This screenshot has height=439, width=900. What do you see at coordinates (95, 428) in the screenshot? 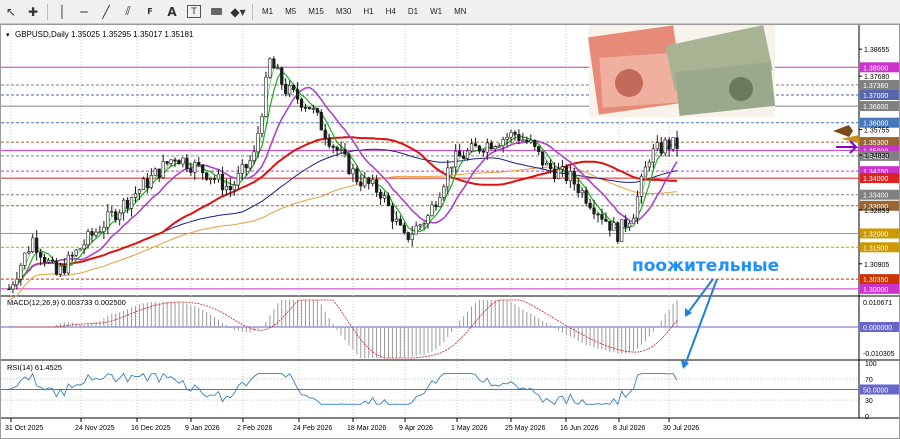
I see `time-tick-label: 24 Nov 2025` at bounding box center [95, 428].